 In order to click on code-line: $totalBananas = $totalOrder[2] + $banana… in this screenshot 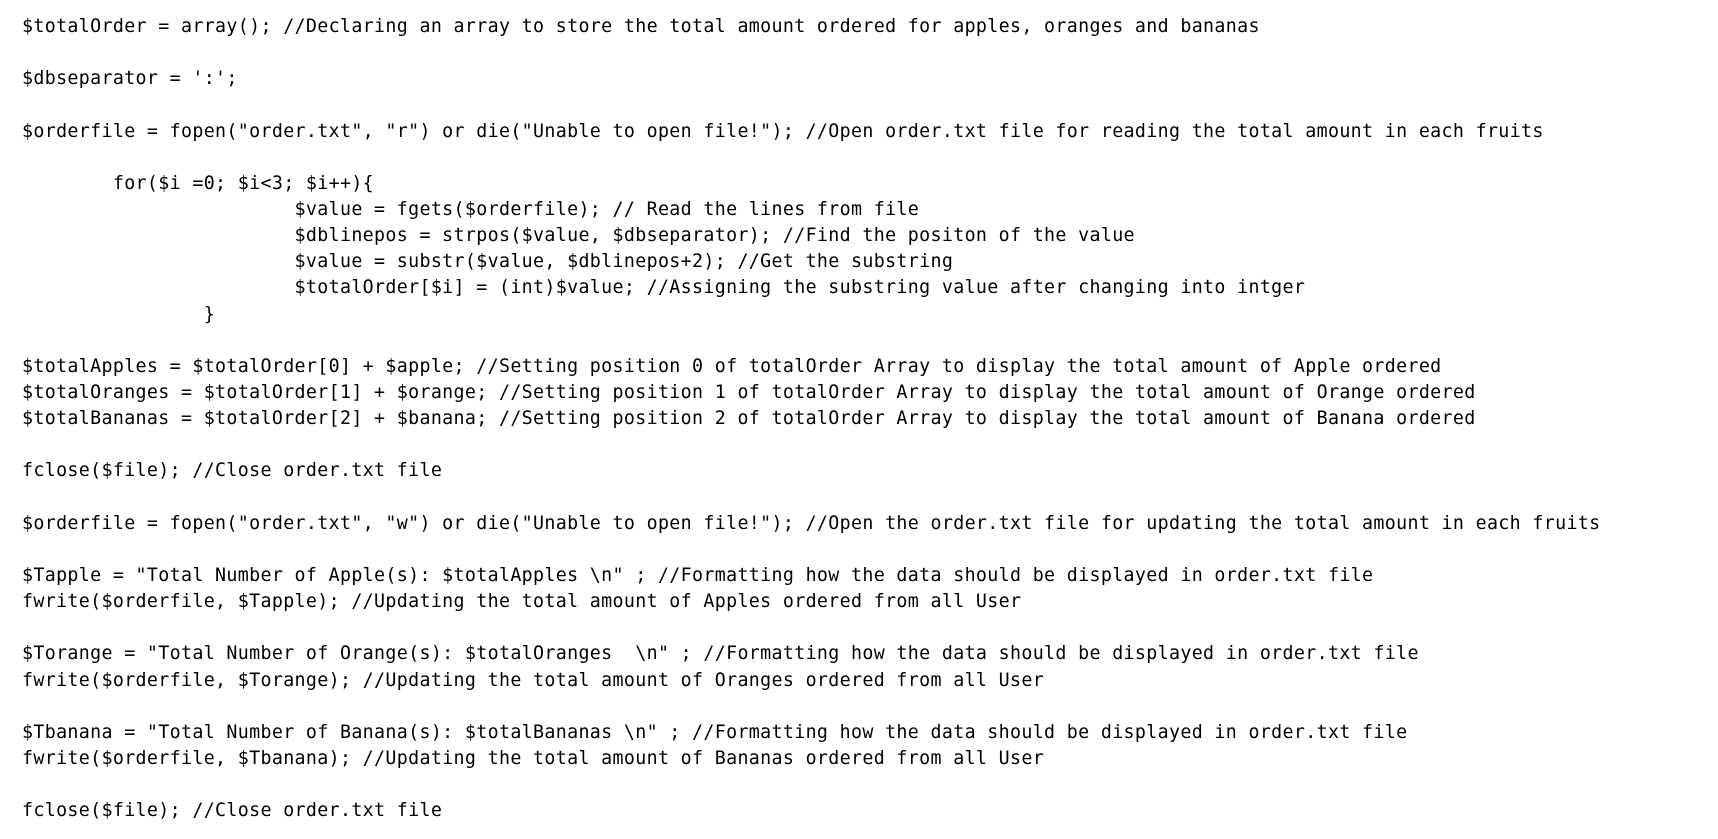, I will do `click(749, 419)`.